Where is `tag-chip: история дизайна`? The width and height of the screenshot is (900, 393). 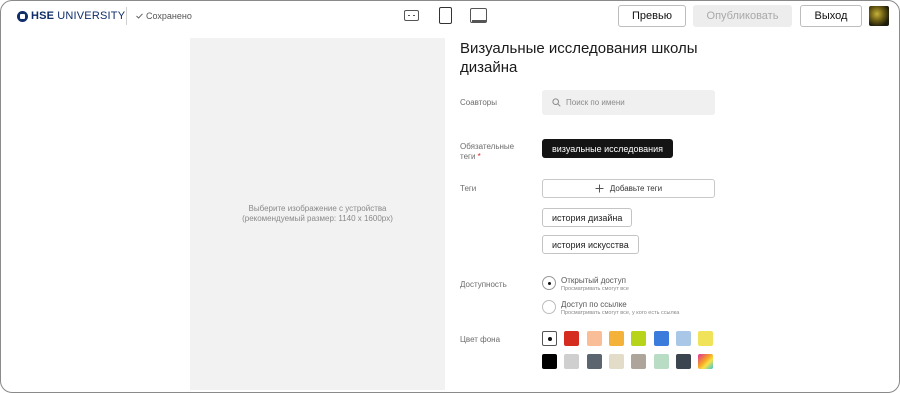 tag-chip: история дизайна is located at coordinates (587, 217).